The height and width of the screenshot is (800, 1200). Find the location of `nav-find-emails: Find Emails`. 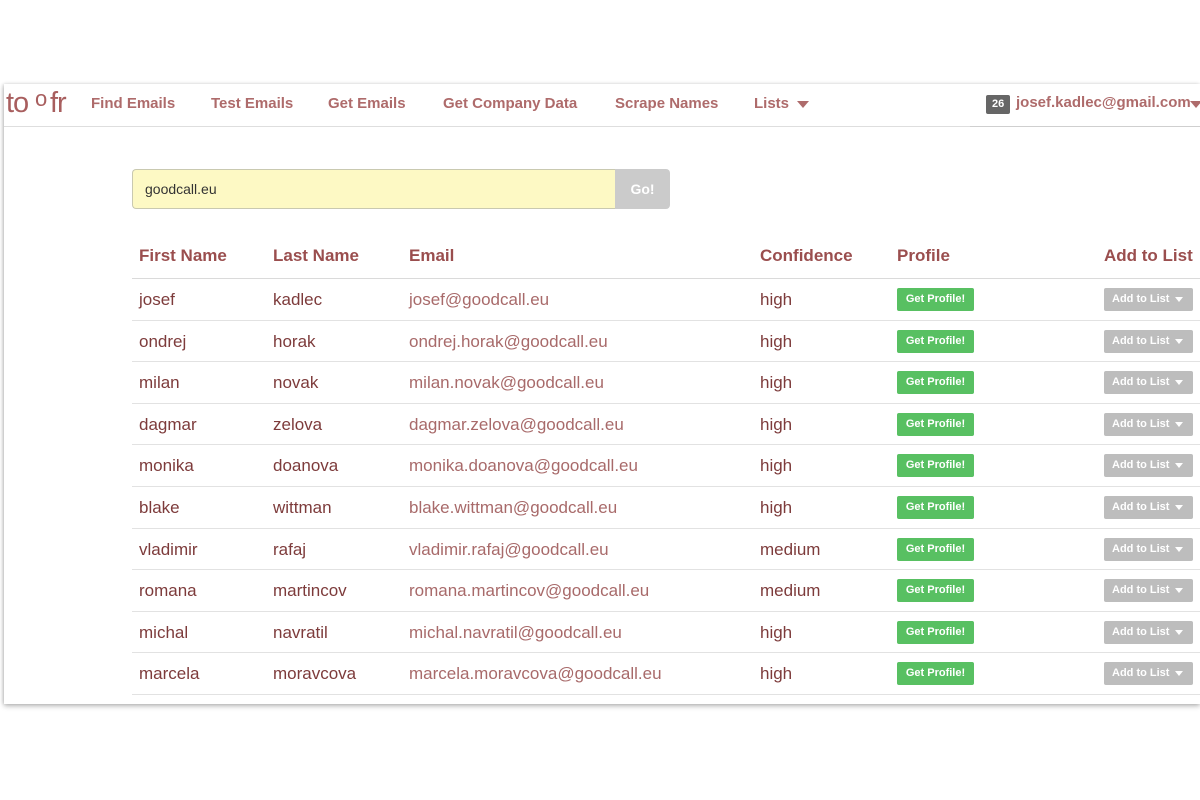

nav-find-emails: Find Emails is located at coordinates (133, 103).